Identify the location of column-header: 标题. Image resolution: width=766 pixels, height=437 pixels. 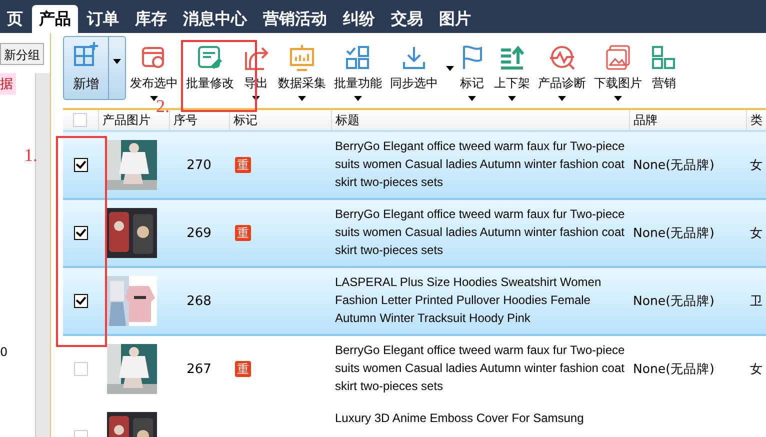
(348, 119).